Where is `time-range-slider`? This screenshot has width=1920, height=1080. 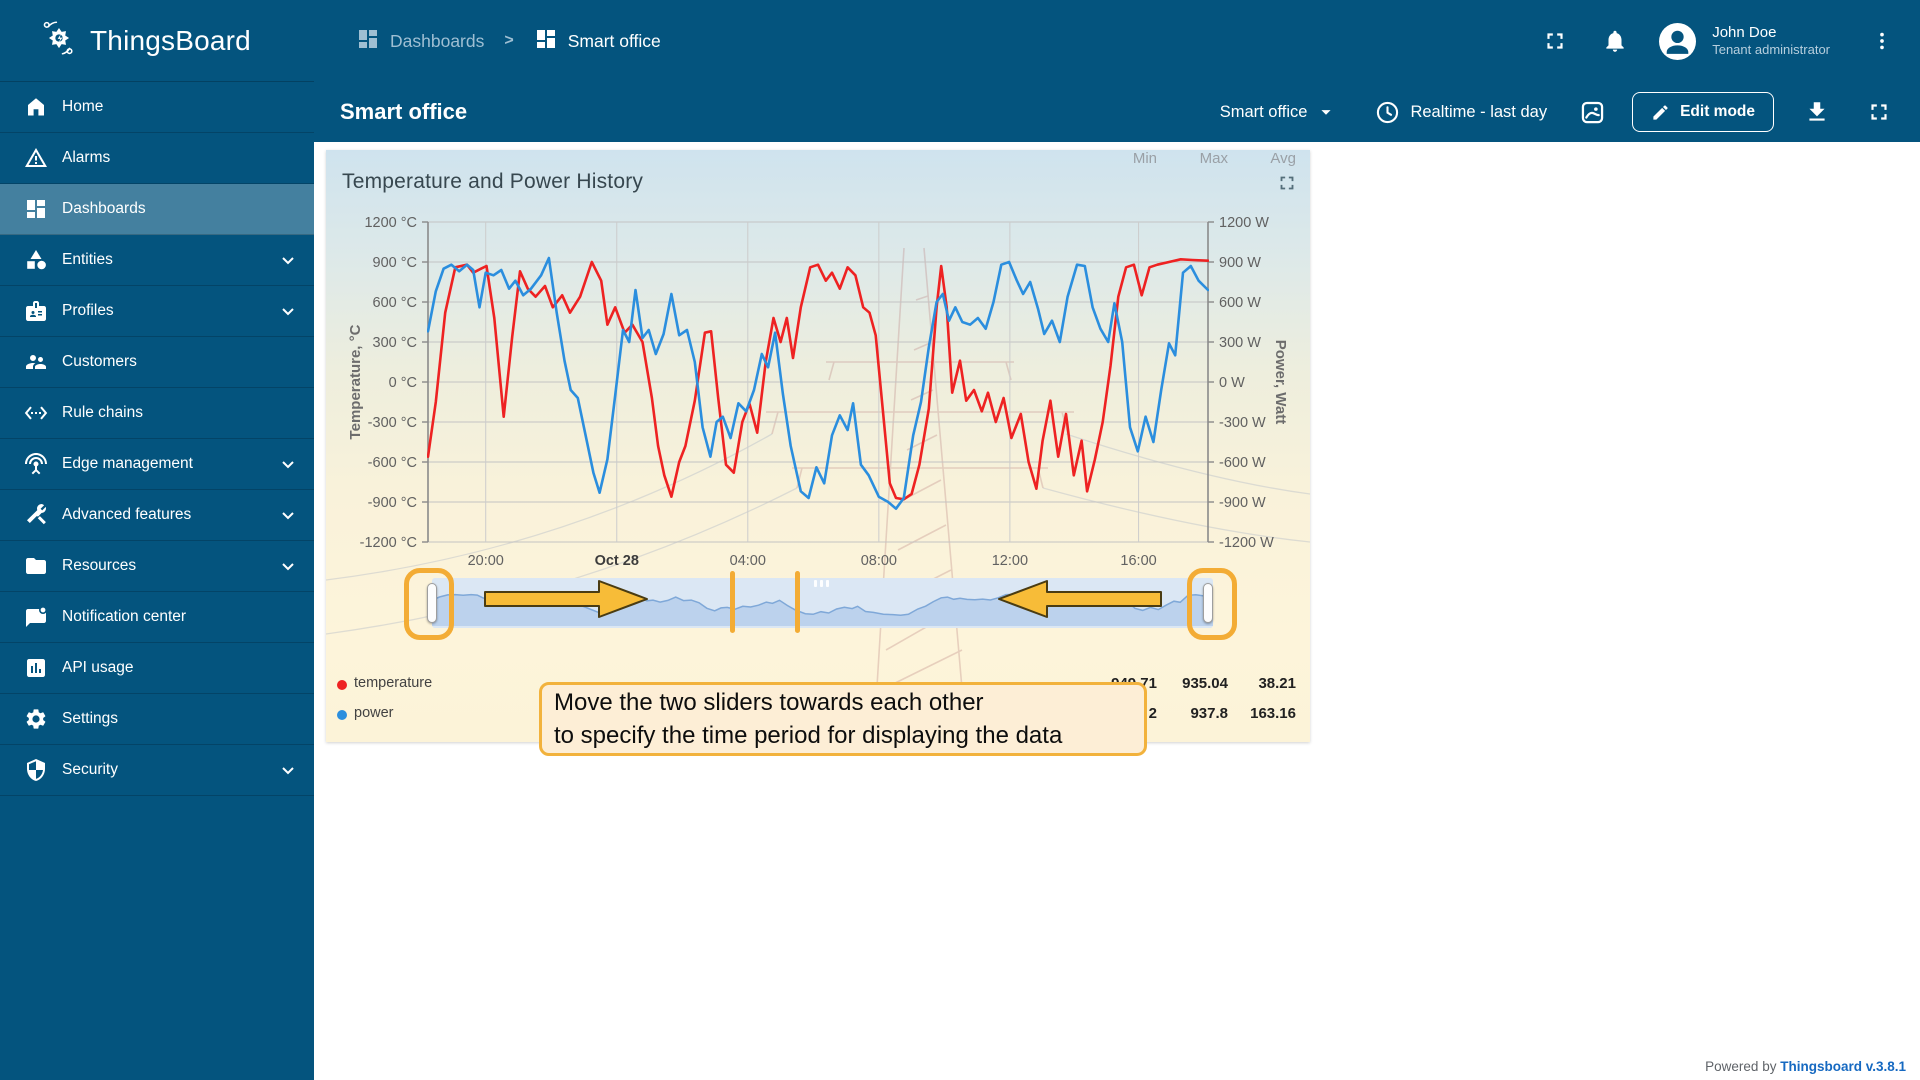 time-range-slider is located at coordinates (822, 603).